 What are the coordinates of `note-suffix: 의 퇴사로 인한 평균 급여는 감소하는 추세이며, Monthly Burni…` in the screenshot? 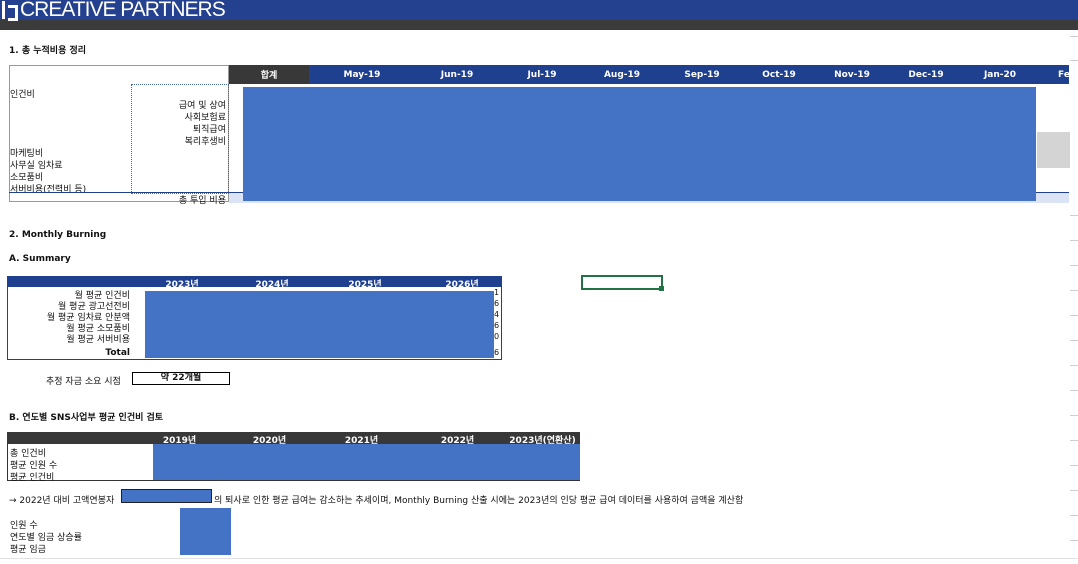 It's located at (479, 501).